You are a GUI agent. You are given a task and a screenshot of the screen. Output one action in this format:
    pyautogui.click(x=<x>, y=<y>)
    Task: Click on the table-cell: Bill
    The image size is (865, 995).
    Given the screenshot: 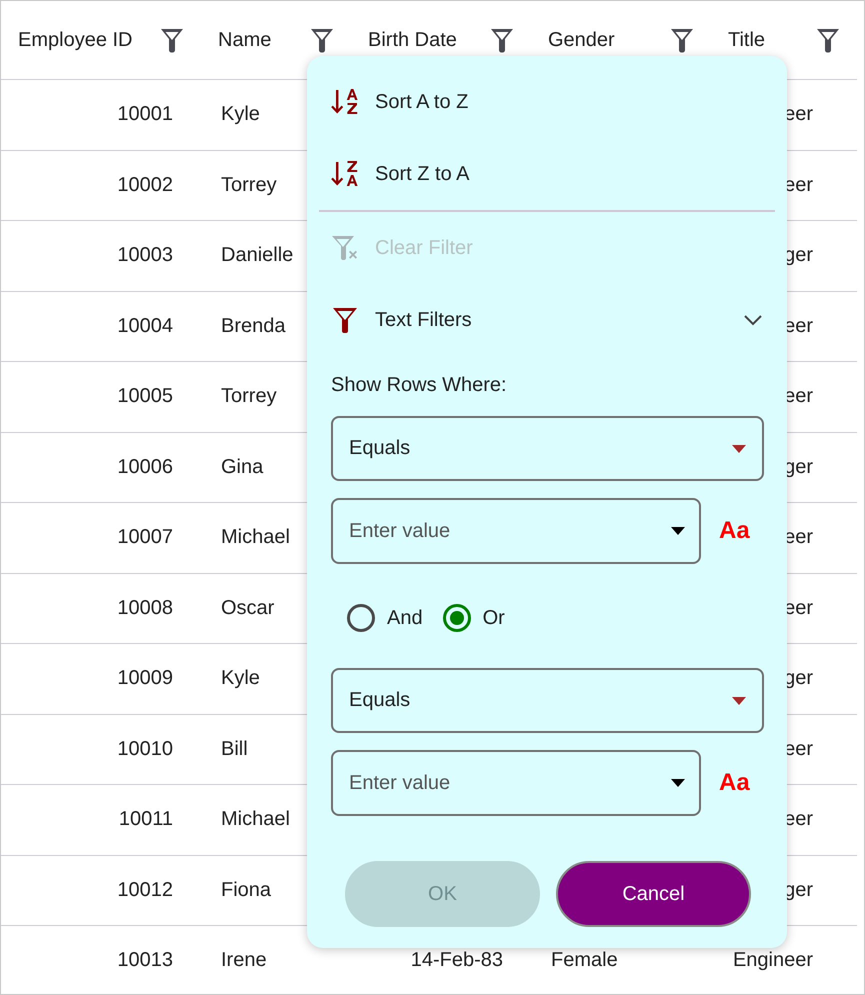 What is the action you would take?
    pyautogui.click(x=234, y=749)
    